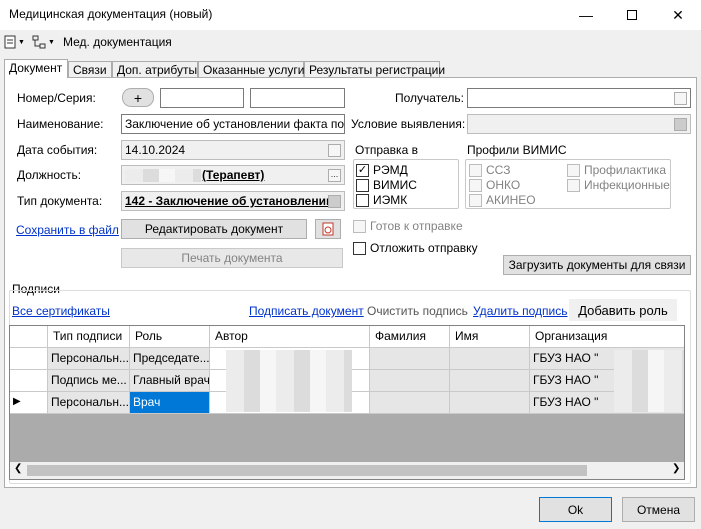 The width and height of the screenshot is (701, 529). I want to click on date-input: 14.10.2024, so click(233, 150).